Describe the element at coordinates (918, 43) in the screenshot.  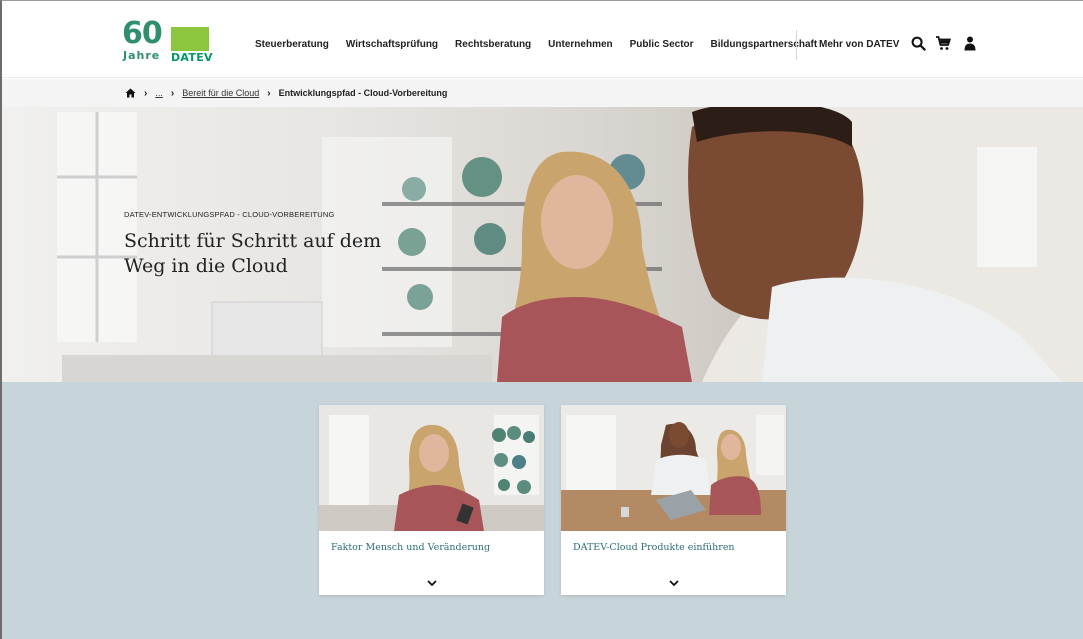
I see `search-icon` at that location.